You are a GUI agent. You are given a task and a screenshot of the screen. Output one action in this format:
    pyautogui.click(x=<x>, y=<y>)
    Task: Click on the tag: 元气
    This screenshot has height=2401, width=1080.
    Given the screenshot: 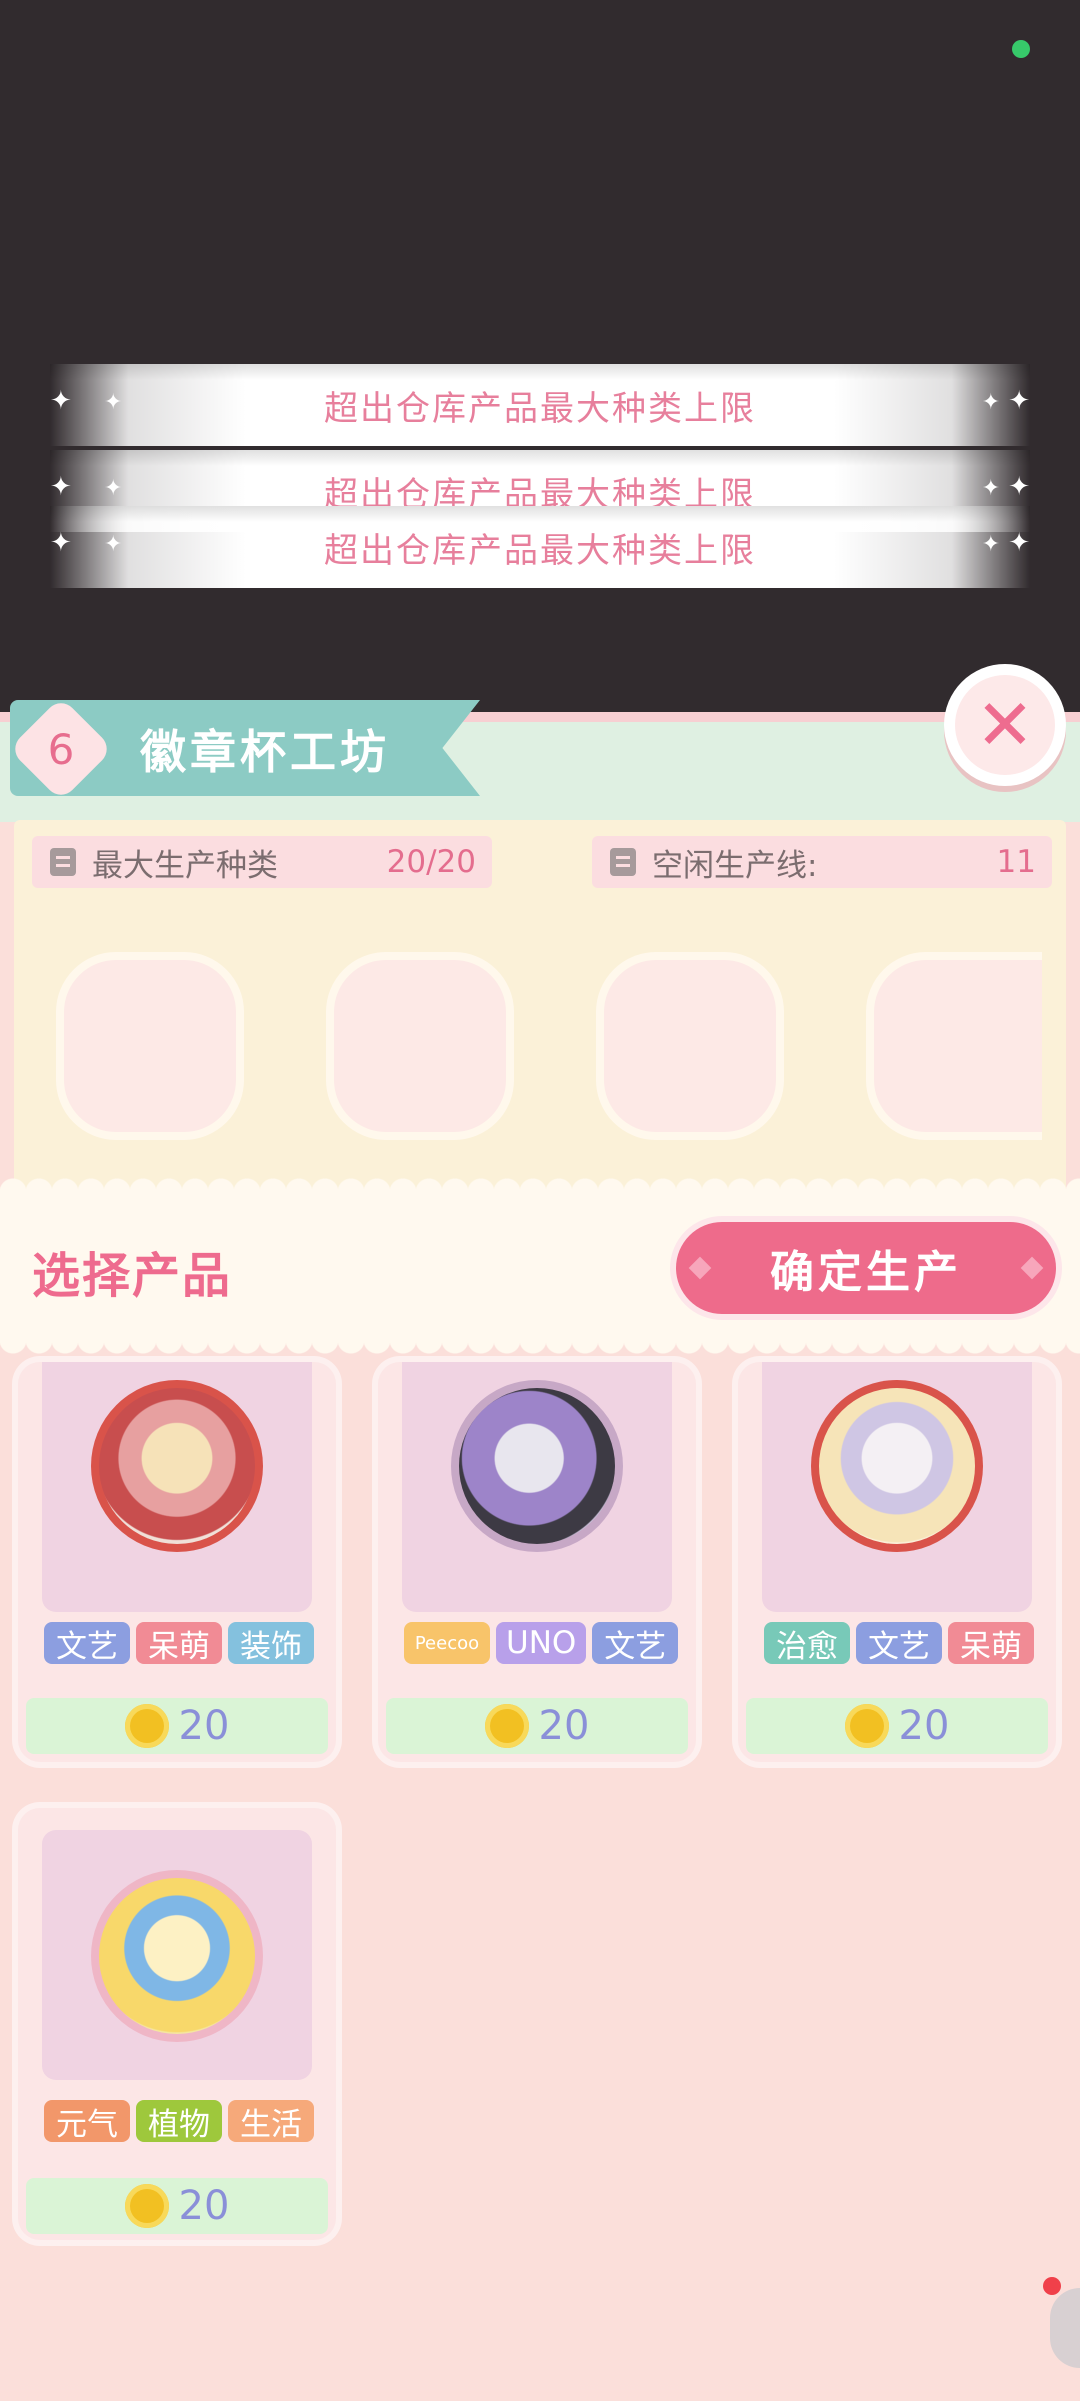 What is the action you would take?
    pyautogui.click(x=87, y=2121)
    